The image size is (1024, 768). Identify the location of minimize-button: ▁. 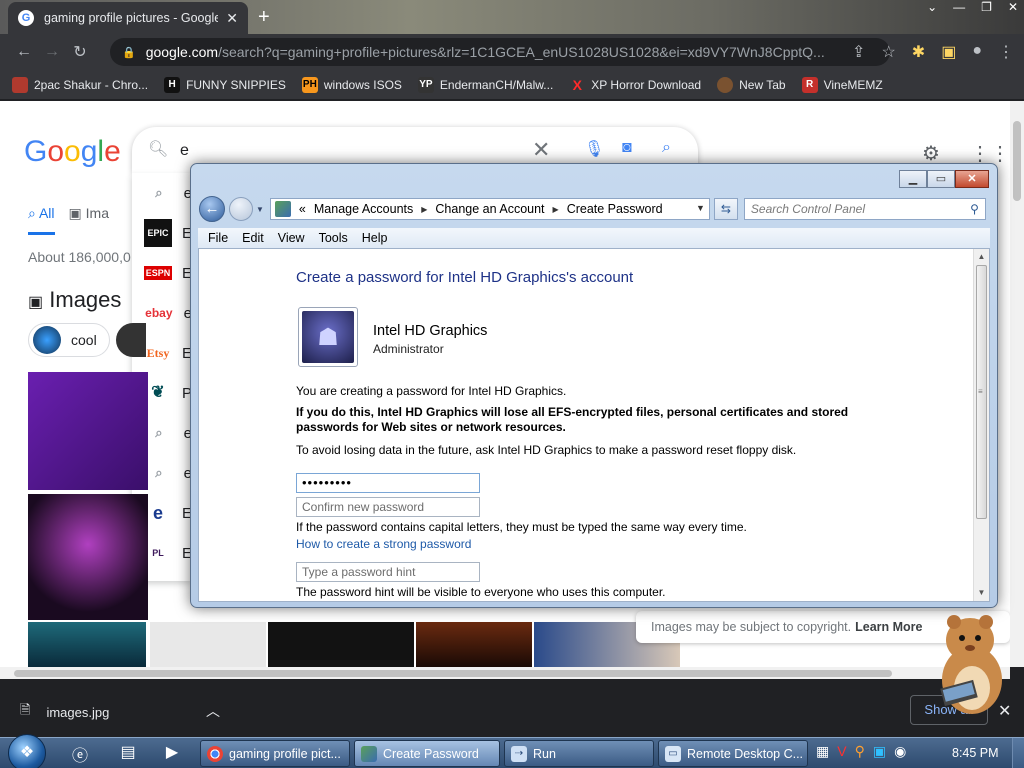
(913, 179).